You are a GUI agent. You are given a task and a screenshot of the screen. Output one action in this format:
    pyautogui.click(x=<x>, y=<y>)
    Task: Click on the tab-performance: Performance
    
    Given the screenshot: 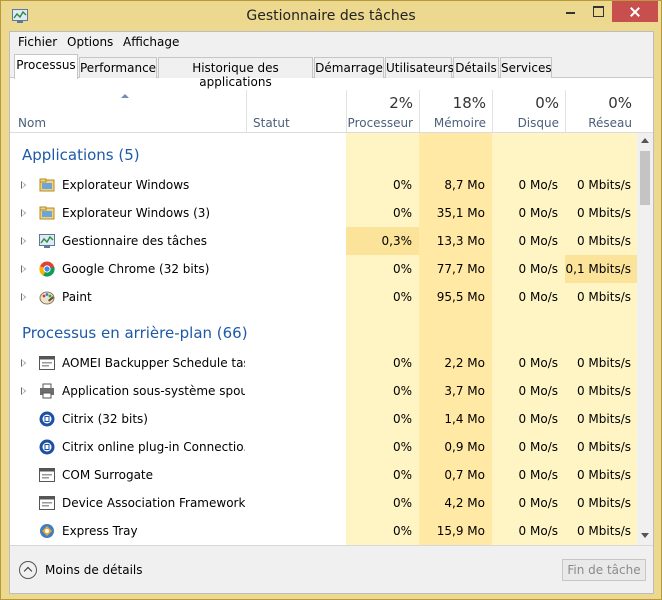 What is the action you would take?
    pyautogui.click(x=118, y=67)
    